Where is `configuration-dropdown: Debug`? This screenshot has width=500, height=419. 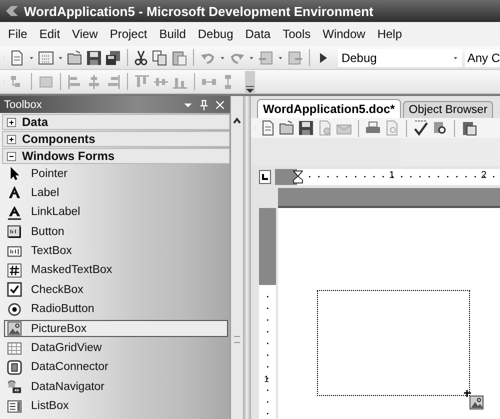 configuration-dropdown: Debug is located at coordinates (400, 57).